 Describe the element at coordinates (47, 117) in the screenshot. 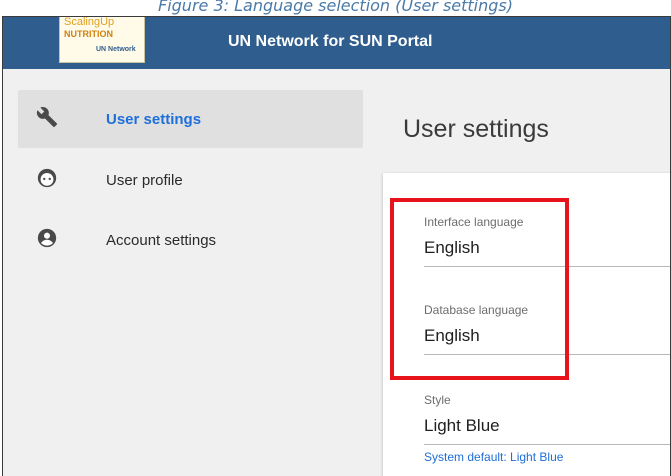

I see `wrench-icon` at that location.